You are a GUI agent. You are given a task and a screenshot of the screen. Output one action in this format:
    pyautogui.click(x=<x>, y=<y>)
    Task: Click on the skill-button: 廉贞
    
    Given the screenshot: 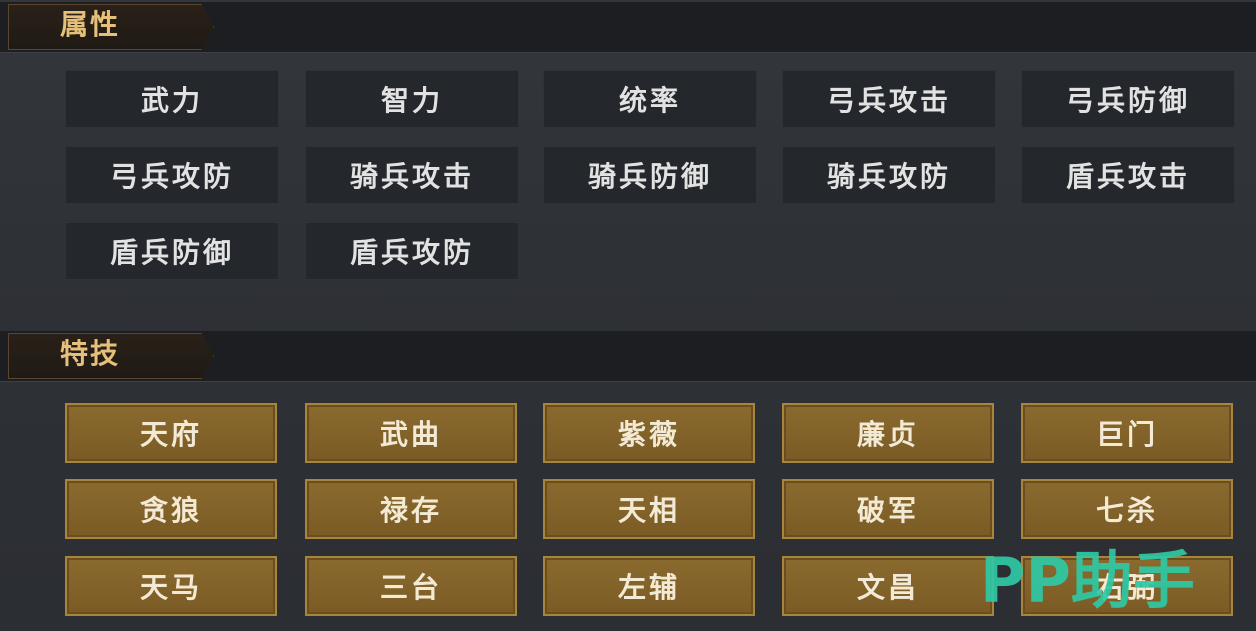 What is the action you would take?
    pyautogui.click(x=888, y=433)
    